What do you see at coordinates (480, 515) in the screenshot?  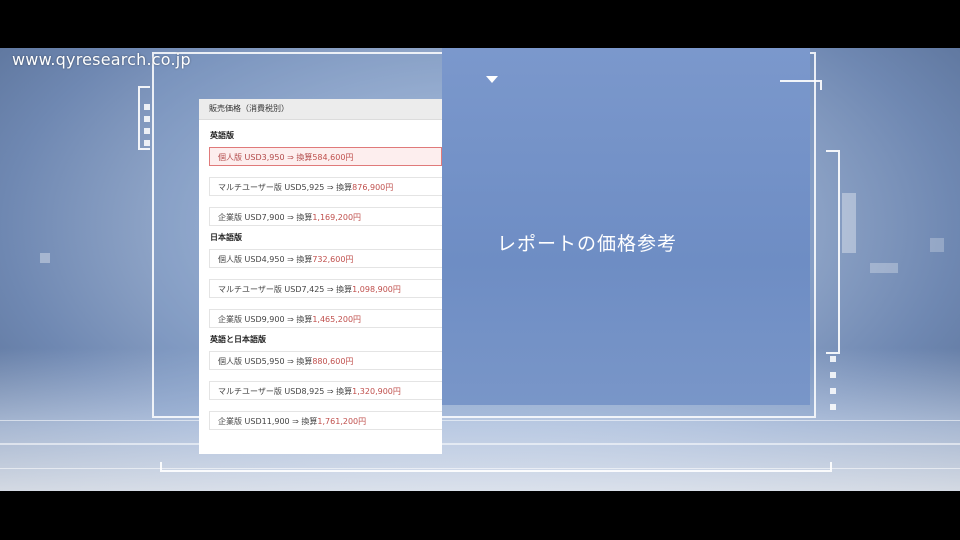 I see `letterbox-bottom` at bounding box center [480, 515].